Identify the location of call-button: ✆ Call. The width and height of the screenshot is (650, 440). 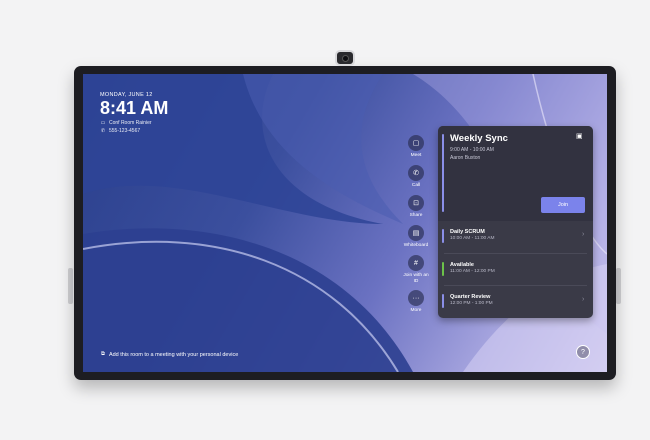
(416, 177).